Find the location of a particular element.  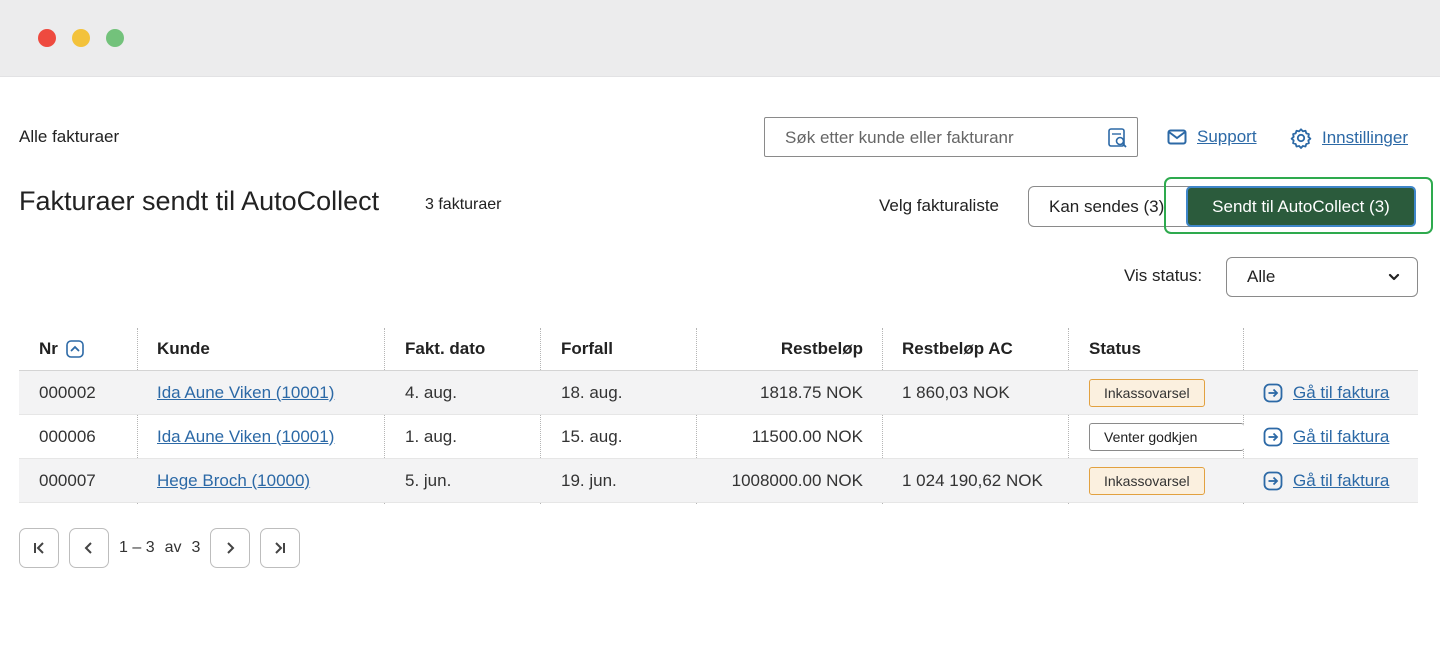

remaining-amount-ac: 1 860,03 NOK is located at coordinates (956, 392).